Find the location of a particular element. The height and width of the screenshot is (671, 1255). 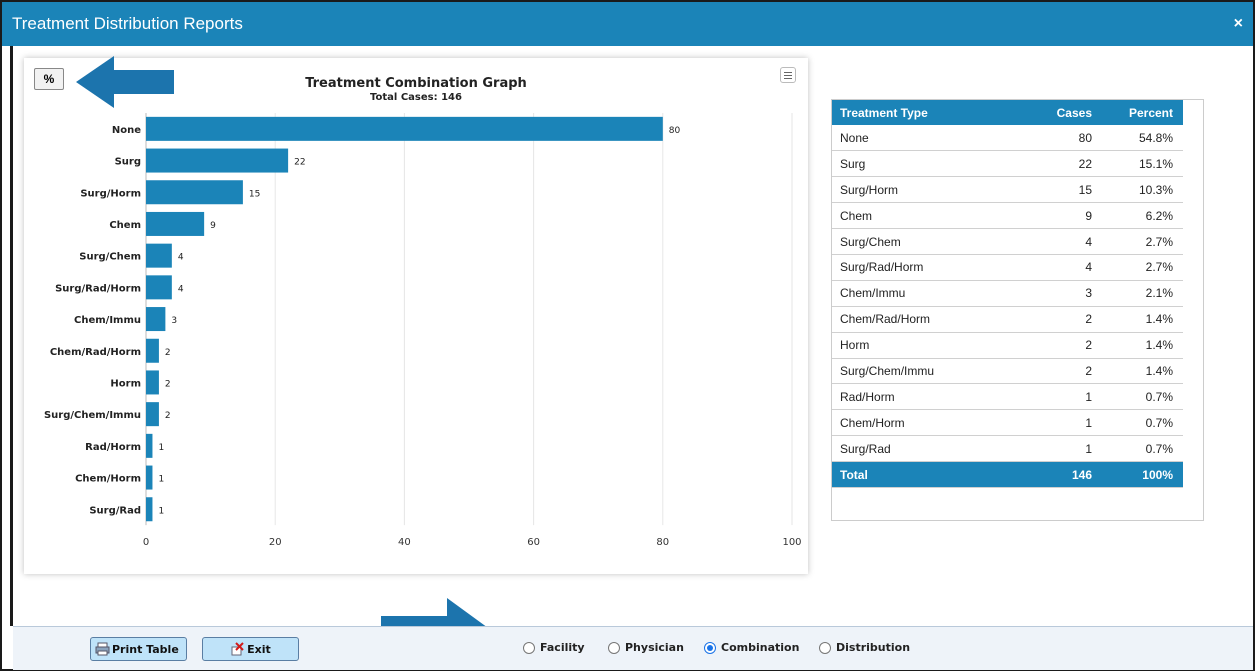

percent-cell: 2.1% is located at coordinates (1142, 293).